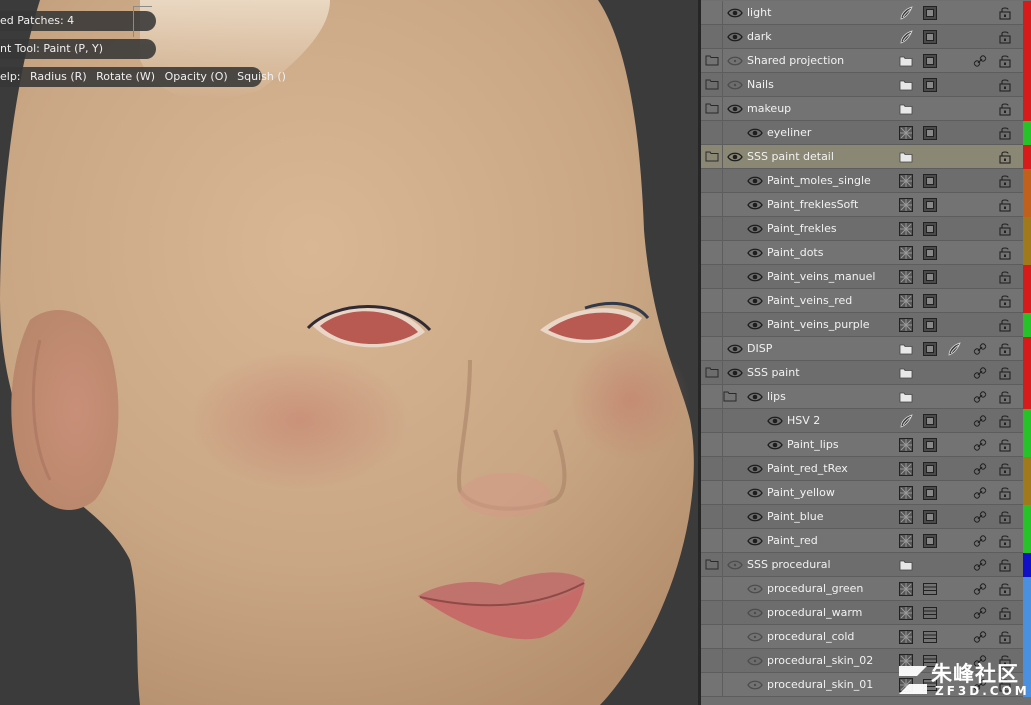  What do you see at coordinates (760, 85) in the screenshot?
I see `layer-name: Nails` at bounding box center [760, 85].